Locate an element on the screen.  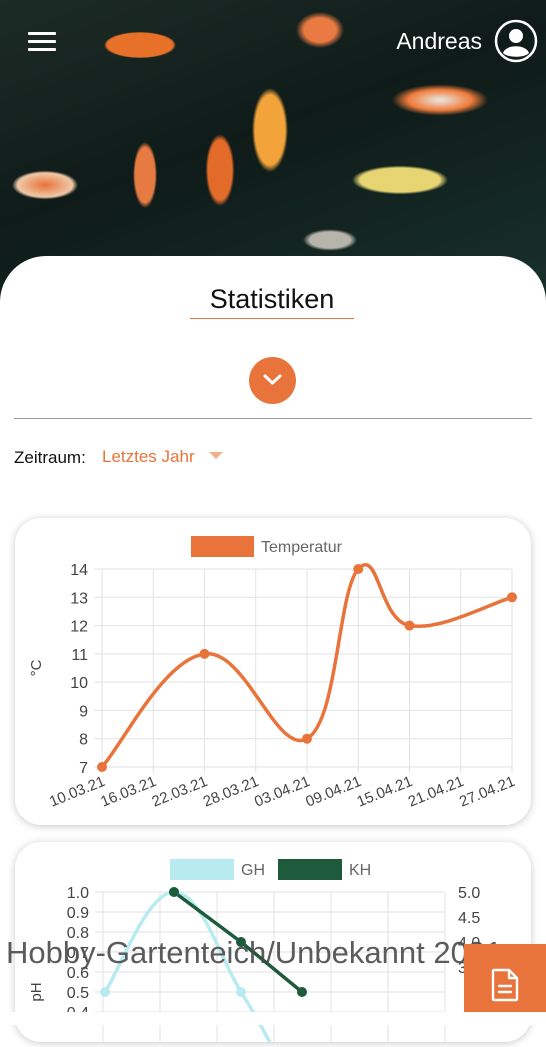
y-tick-label: 13 is located at coordinates (79, 598).